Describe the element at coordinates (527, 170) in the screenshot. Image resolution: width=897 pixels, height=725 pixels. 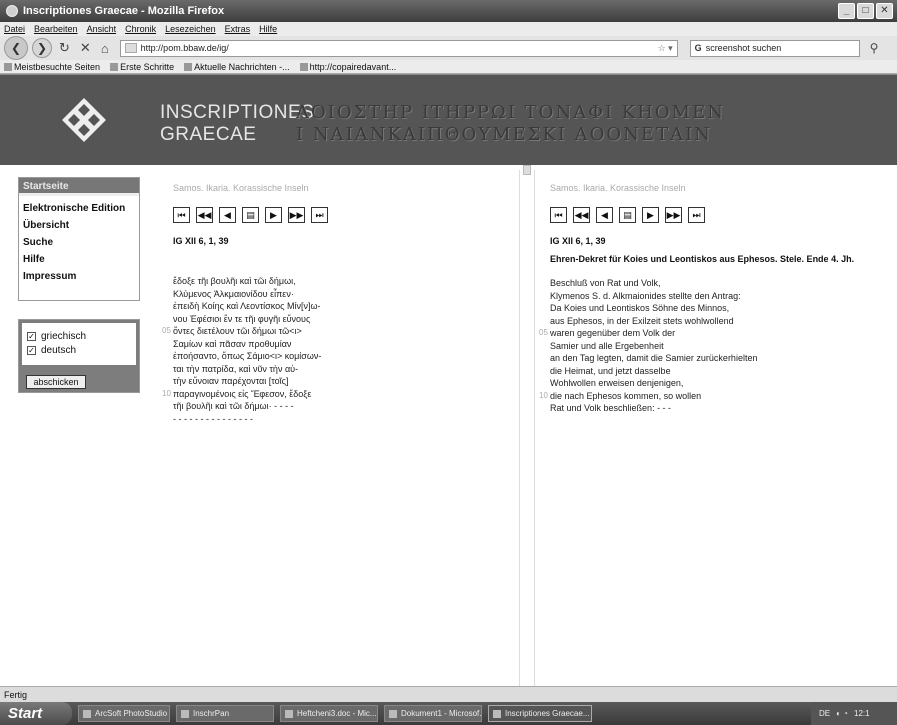
I see `scrollbar-thumb` at that location.